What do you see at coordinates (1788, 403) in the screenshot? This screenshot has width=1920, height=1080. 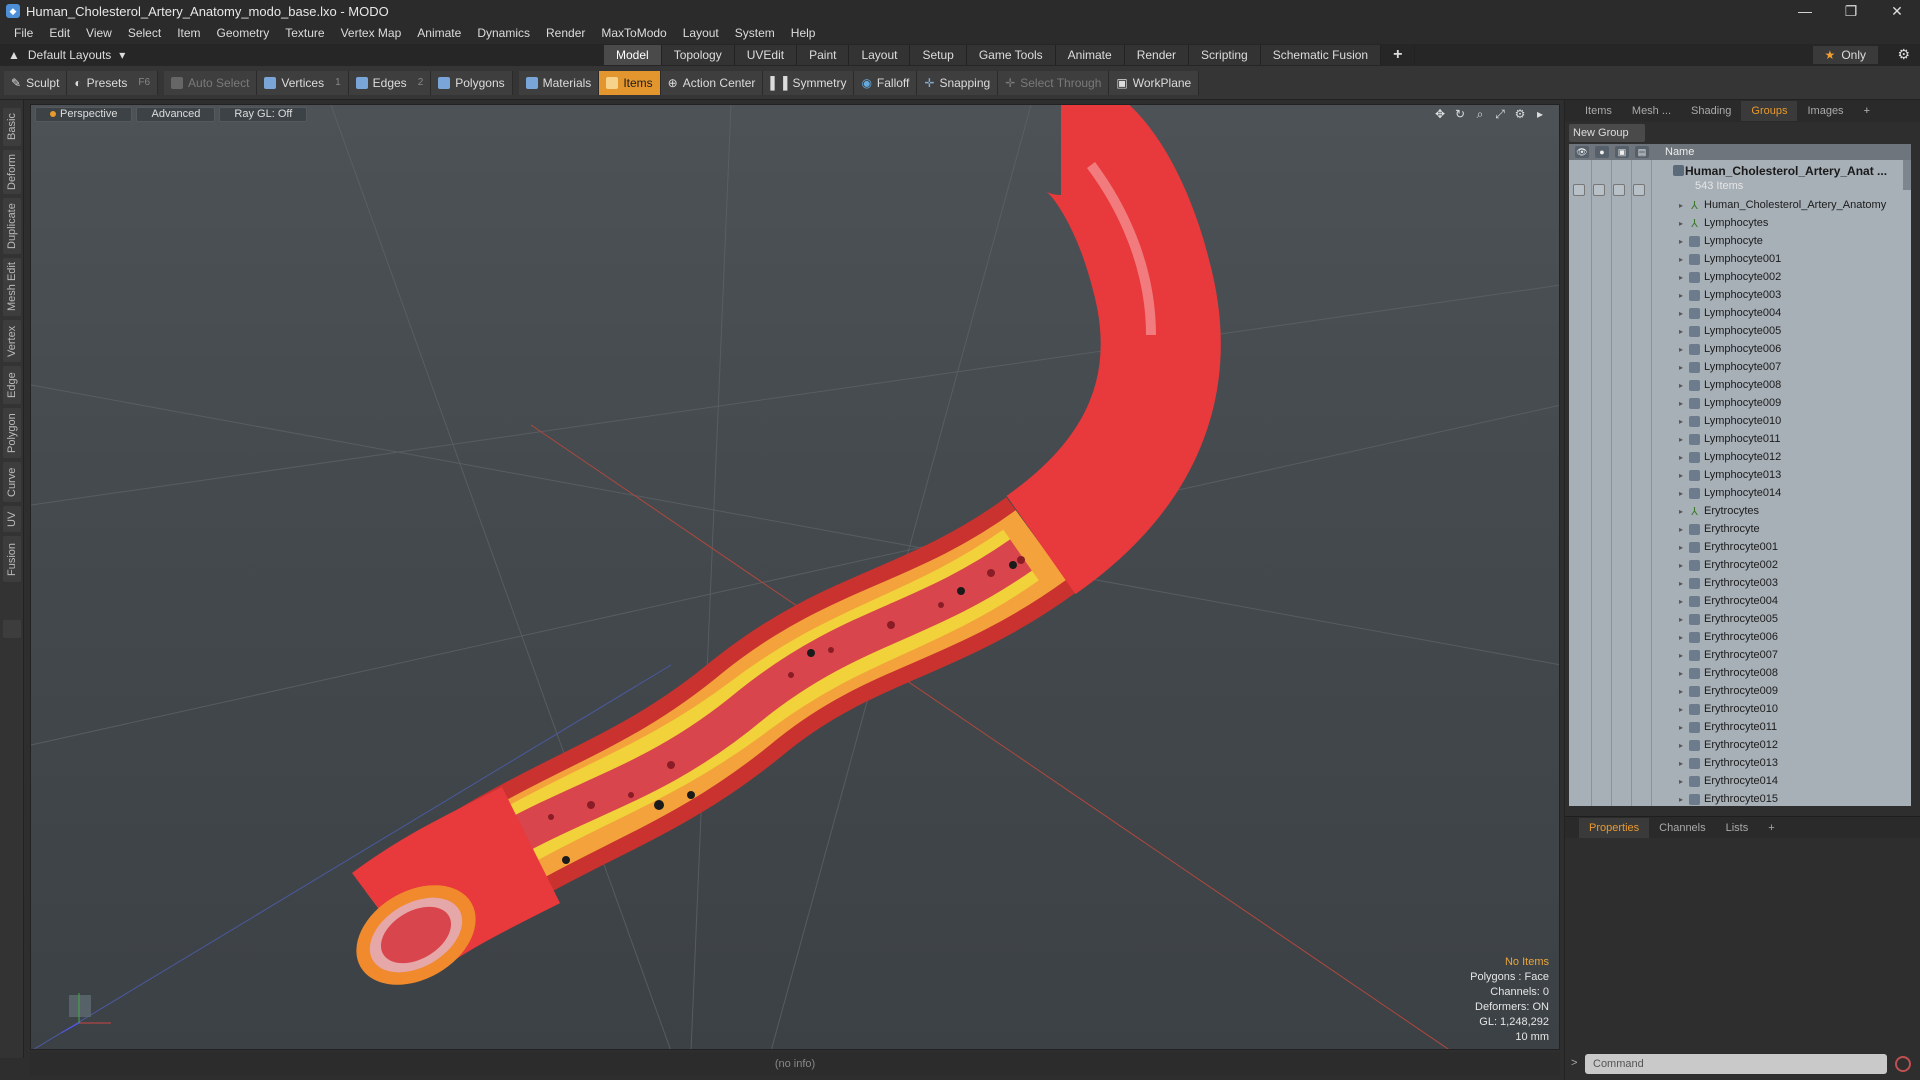 I see `tree-item: ▸ Lymphocyte009` at bounding box center [1788, 403].